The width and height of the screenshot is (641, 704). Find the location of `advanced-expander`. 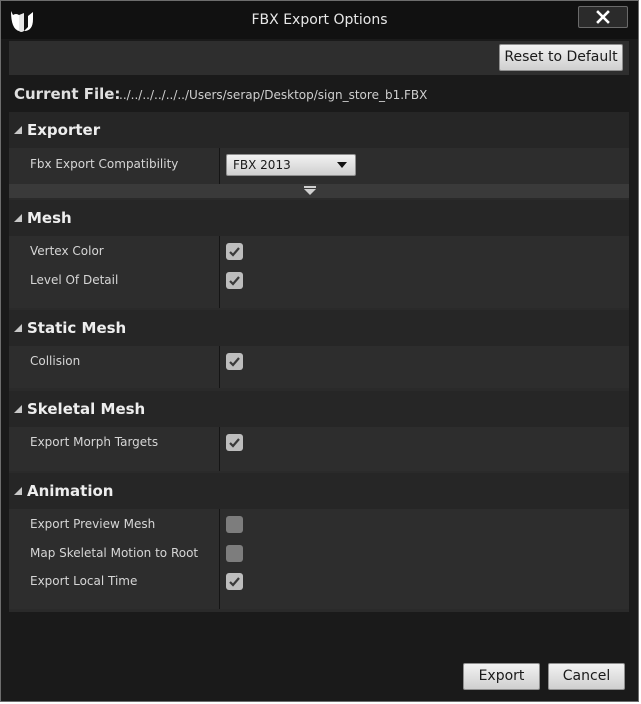

advanced-expander is located at coordinates (319, 191).